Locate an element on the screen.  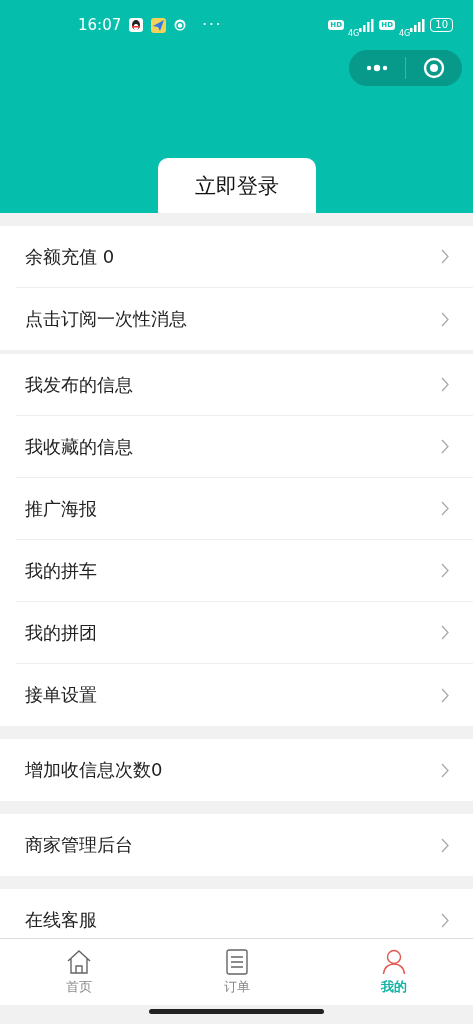
tab-button: 订单 is located at coordinates (236, 972).